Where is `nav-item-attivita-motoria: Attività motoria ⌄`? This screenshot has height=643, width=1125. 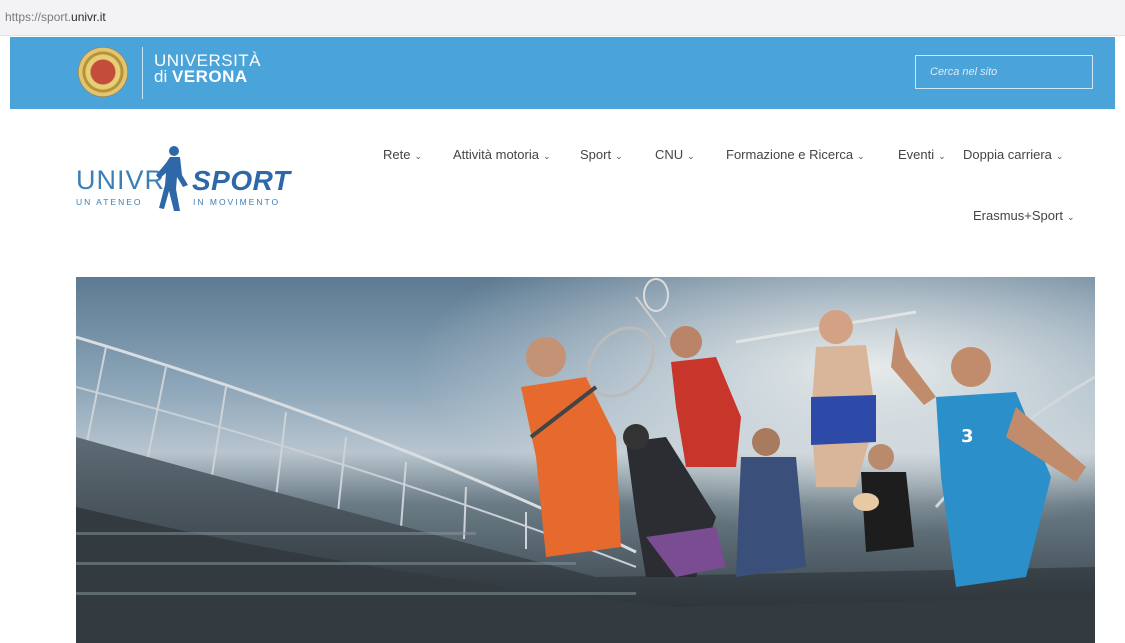 nav-item-attivita-motoria: Attività motoria ⌄ is located at coordinates (502, 154).